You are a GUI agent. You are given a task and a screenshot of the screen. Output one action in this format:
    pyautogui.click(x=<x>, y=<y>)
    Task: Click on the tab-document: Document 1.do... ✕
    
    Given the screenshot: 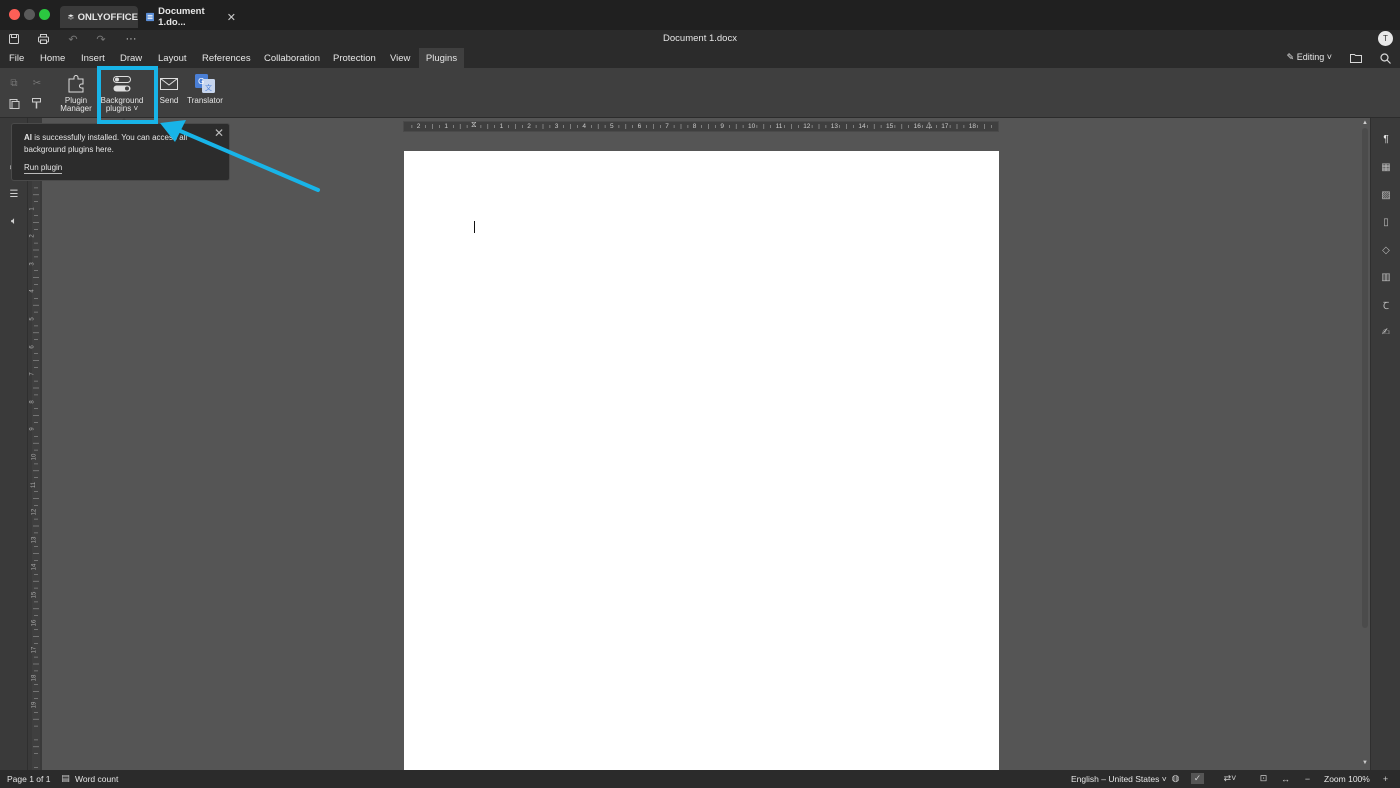 What is the action you would take?
    pyautogui.click(x=188, y=17)
    